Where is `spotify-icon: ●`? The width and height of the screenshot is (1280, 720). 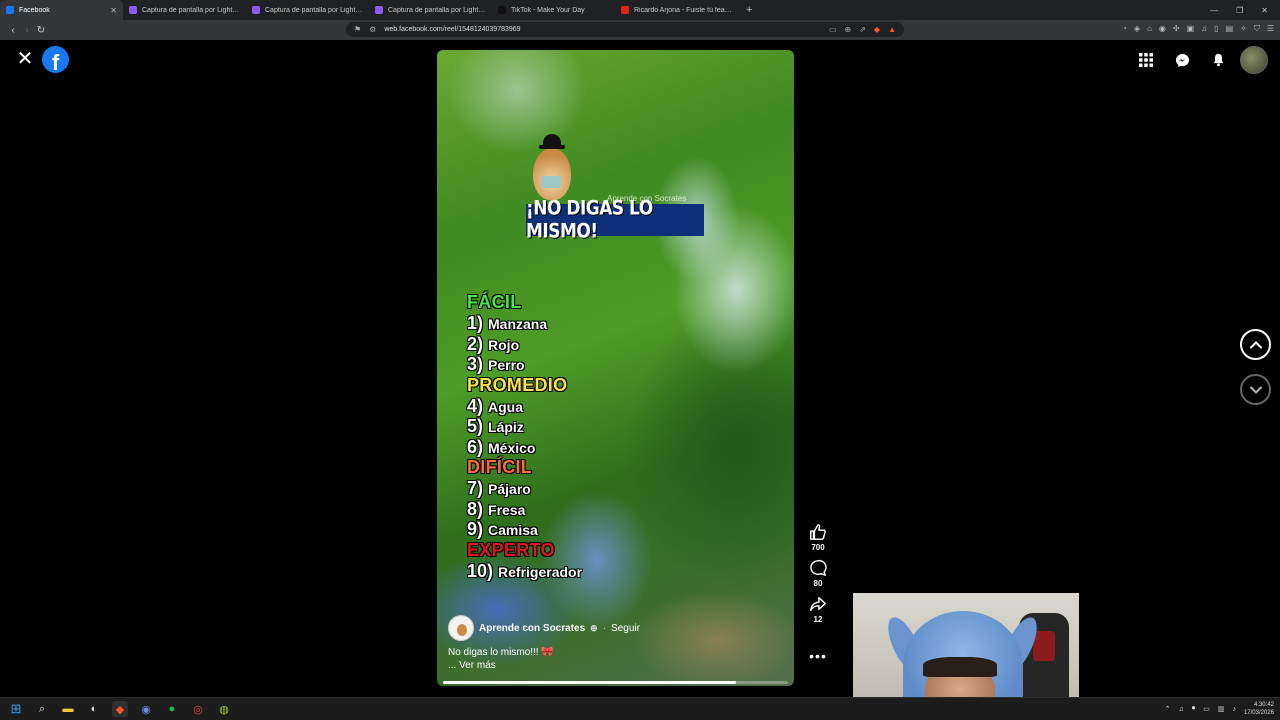
spotify-icon: ● is located at coordinates (172, 709).